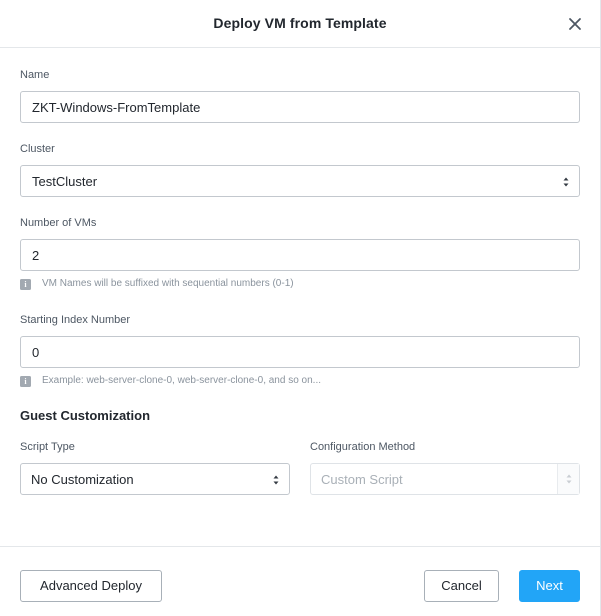  I want to click on close-button, so click(575, 24).